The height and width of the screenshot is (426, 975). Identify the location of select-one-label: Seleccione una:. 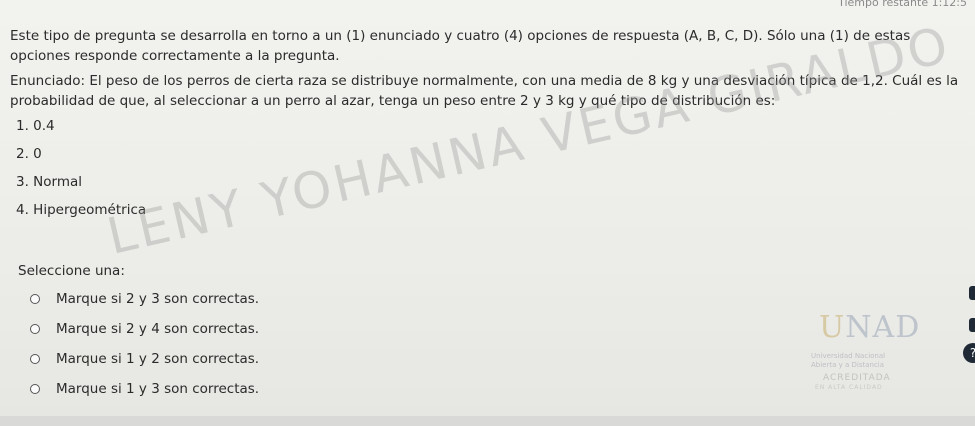
(71, 271).